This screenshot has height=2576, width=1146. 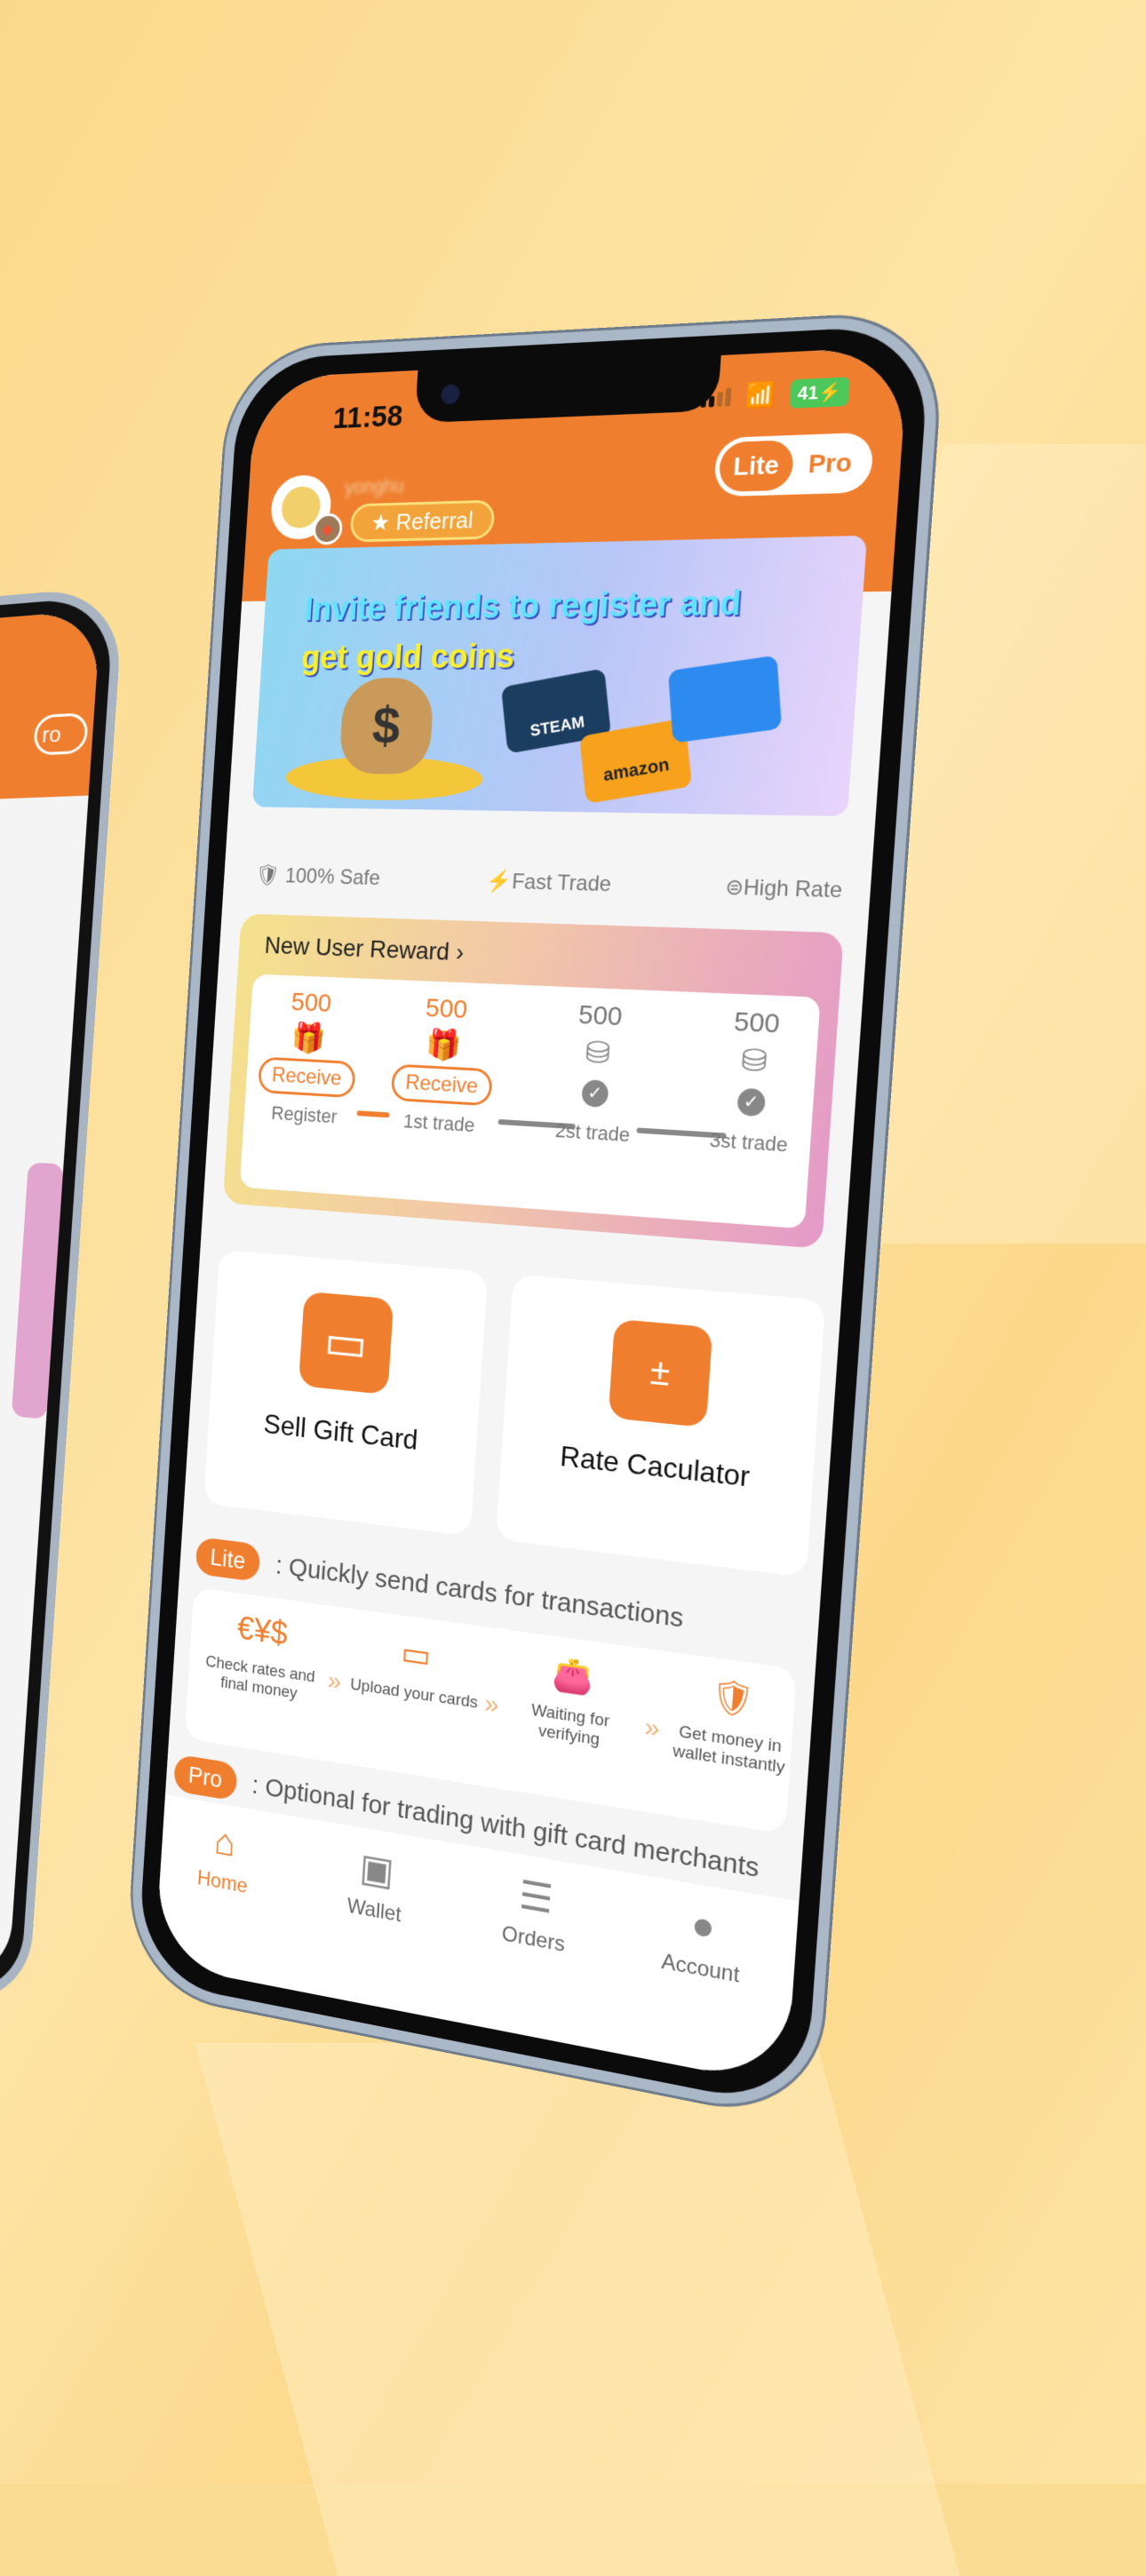 What do you see at coordinates (262, 1631) in the screenshot?
I see `currency-exchange-icon: €¥$` at bounding box center [262, 1631].